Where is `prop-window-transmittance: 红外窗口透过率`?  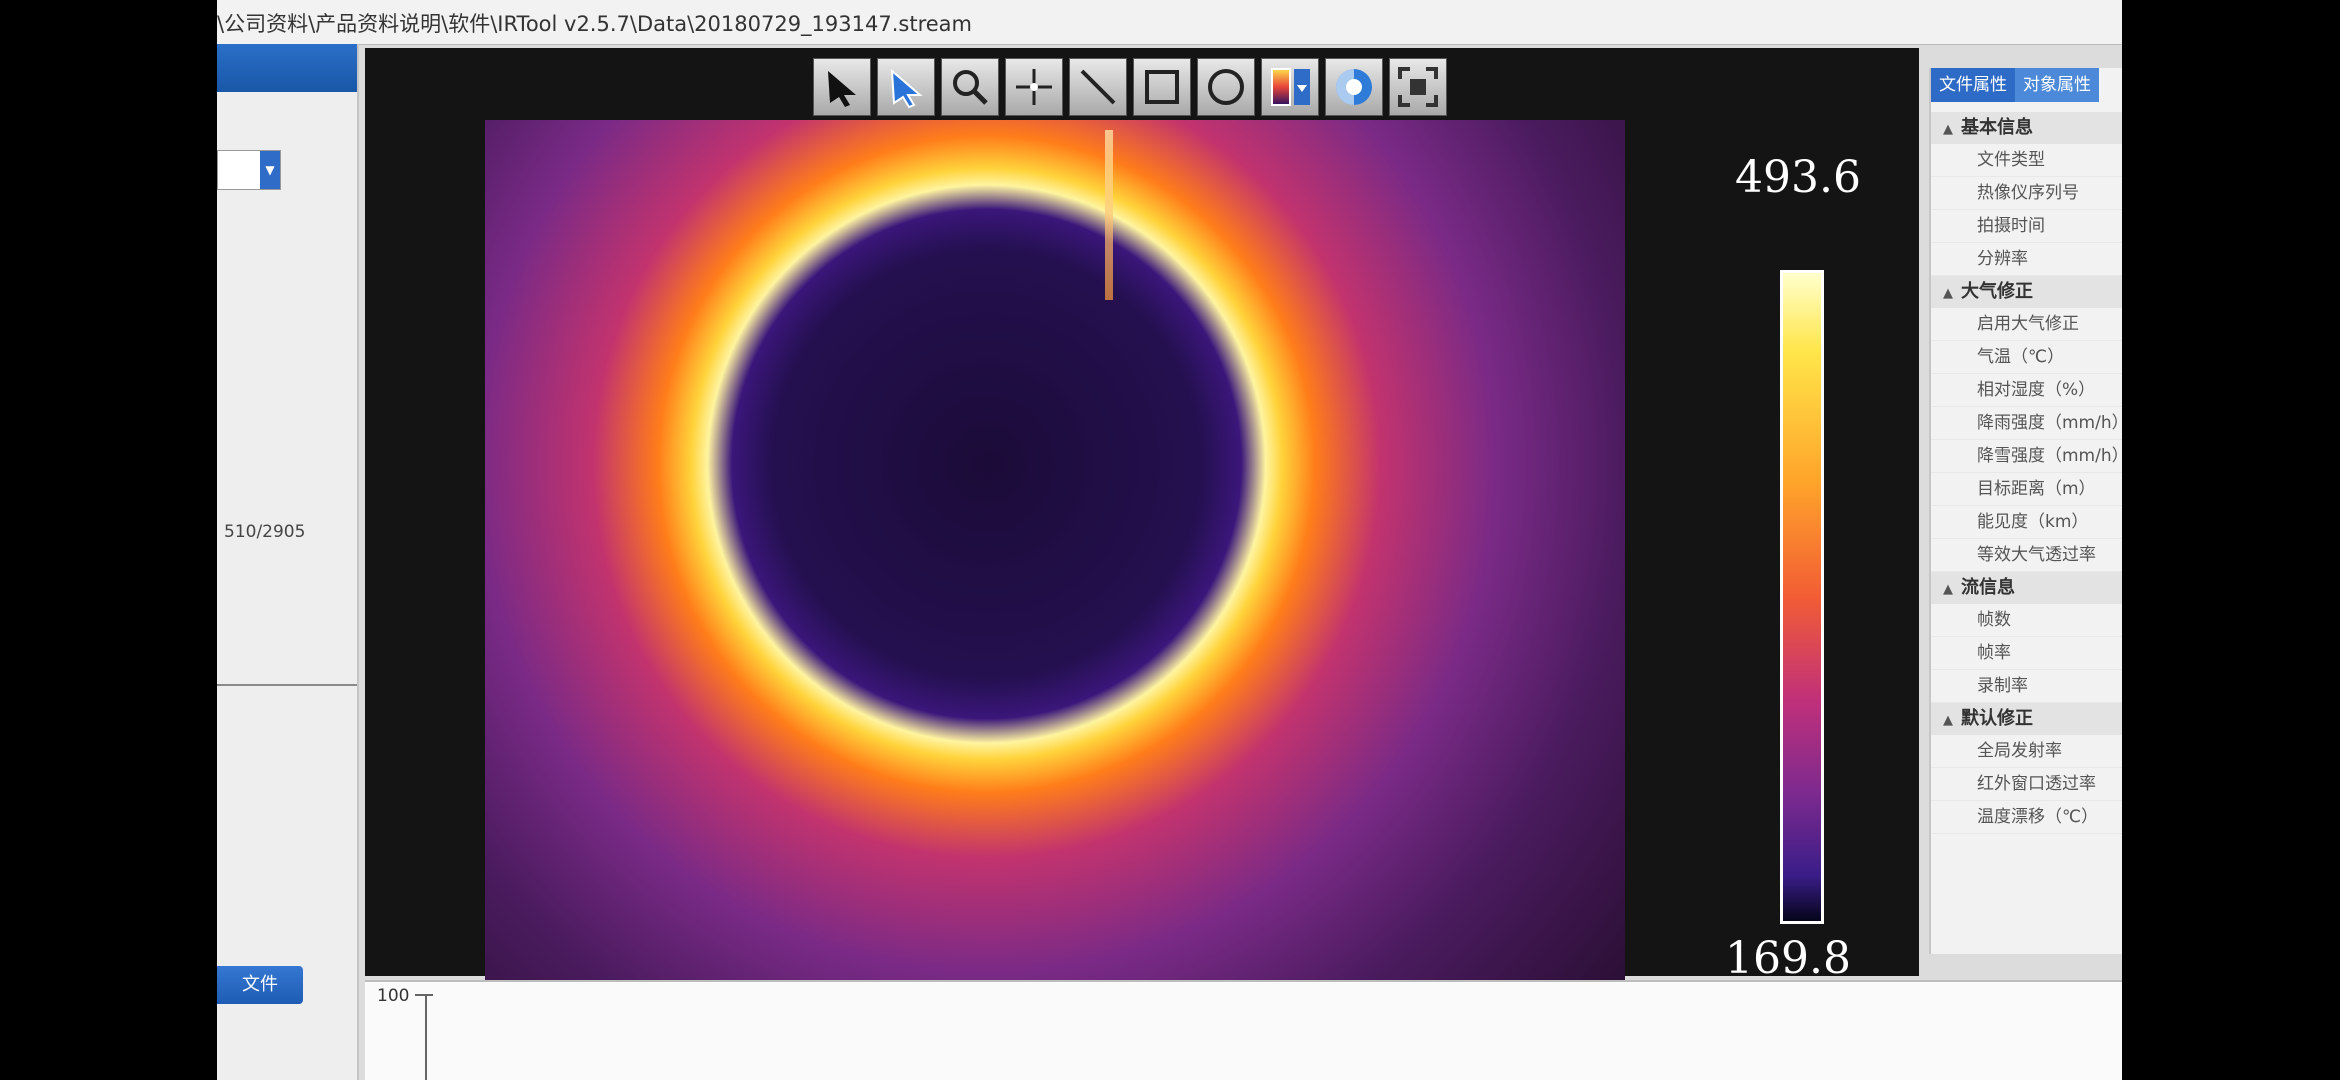
prop-window-transmittance: 红外窗口透过率 is located at coordinates (2026, 784).